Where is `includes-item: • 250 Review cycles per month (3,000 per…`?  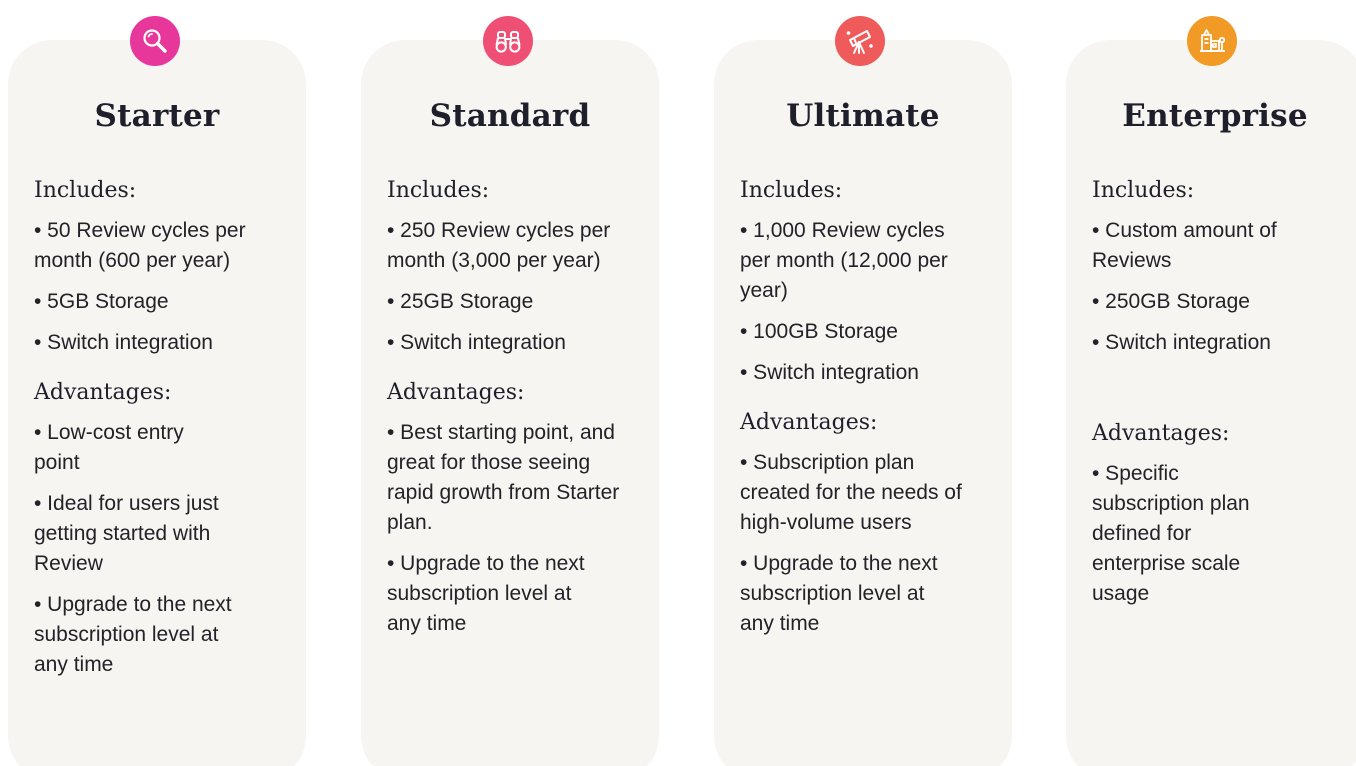 includes-item: • 250 Review cycles per month (3,000 per… is located at coordinates (499, 245).